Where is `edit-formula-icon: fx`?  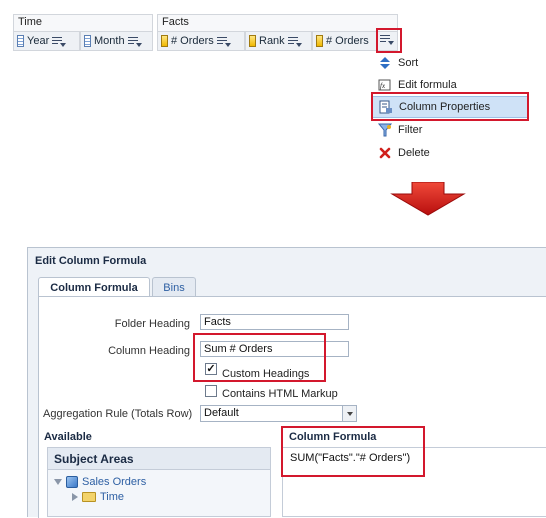
edit-formula-icon: fx is located at coordinates (385, 85).